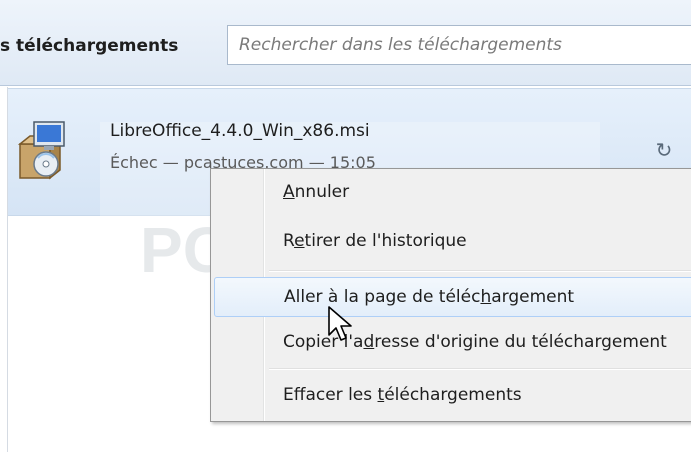 The height and width of the screenshot is (452, 691). What do you see at coordinates (41, 150) in the screenshot?
I see `installer-package-icon` at bounding box center [41, 150].